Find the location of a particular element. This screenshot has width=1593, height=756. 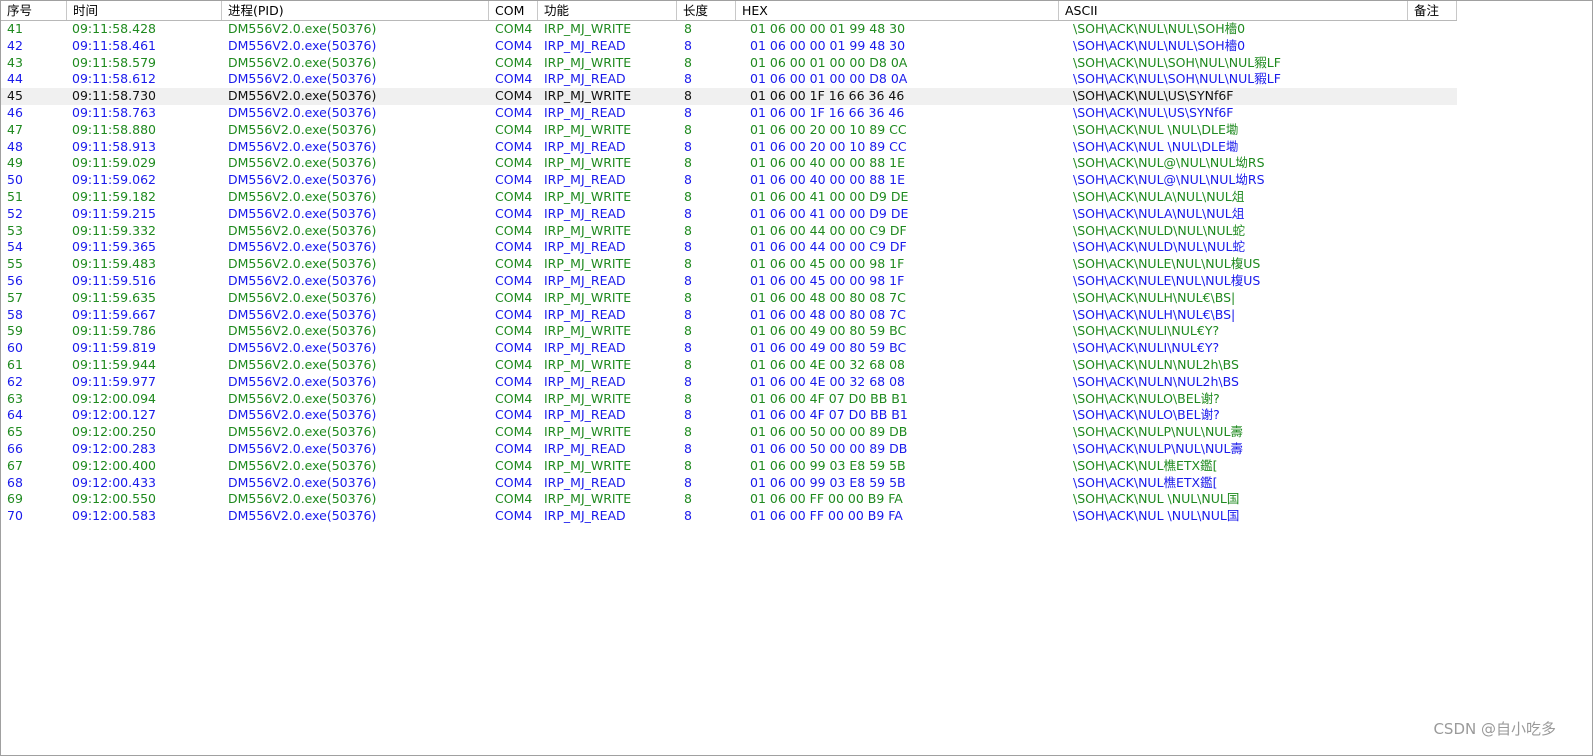

cell-hex: 01 06 00 FF 00 00 B9 FA is located at coordinates (826, 516).